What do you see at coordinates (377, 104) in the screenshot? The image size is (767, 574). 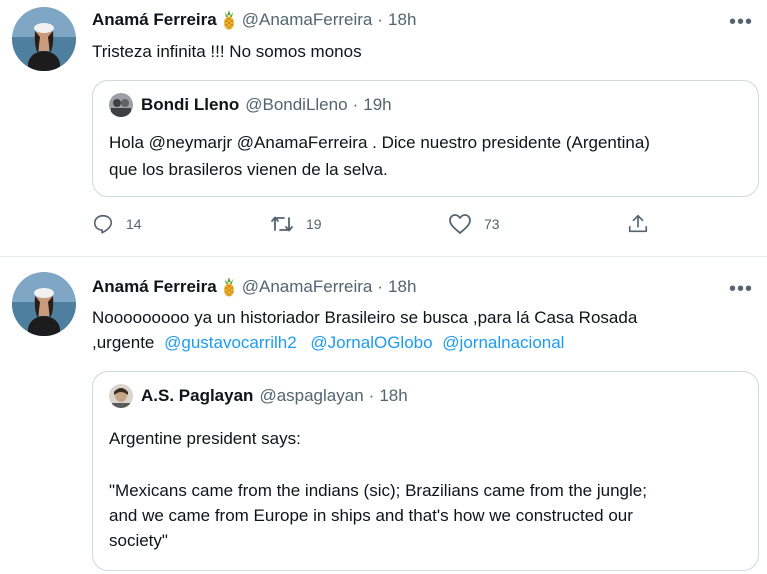 I see `quoted-timestamp: 19h` at bounding box center [377, 104].